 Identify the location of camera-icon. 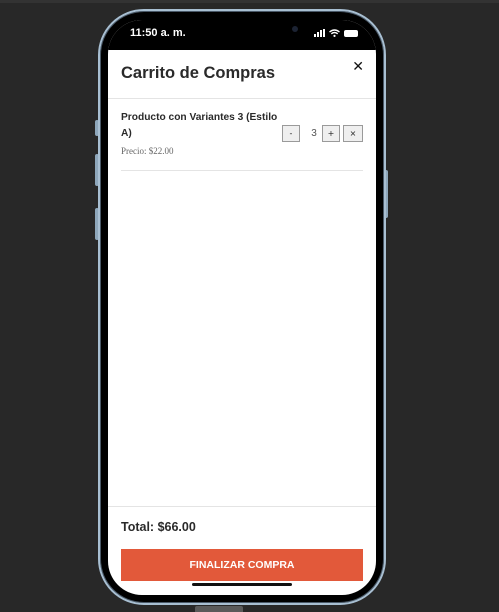
(295, 29).